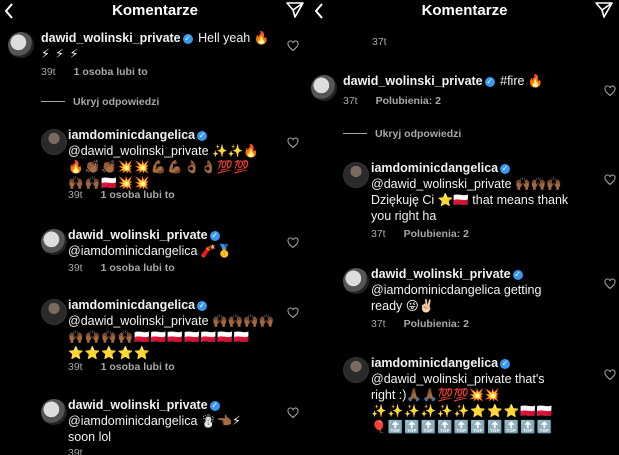  I want to click on comment-text: @dawid_wolinski_private that's, so click(458, 379).